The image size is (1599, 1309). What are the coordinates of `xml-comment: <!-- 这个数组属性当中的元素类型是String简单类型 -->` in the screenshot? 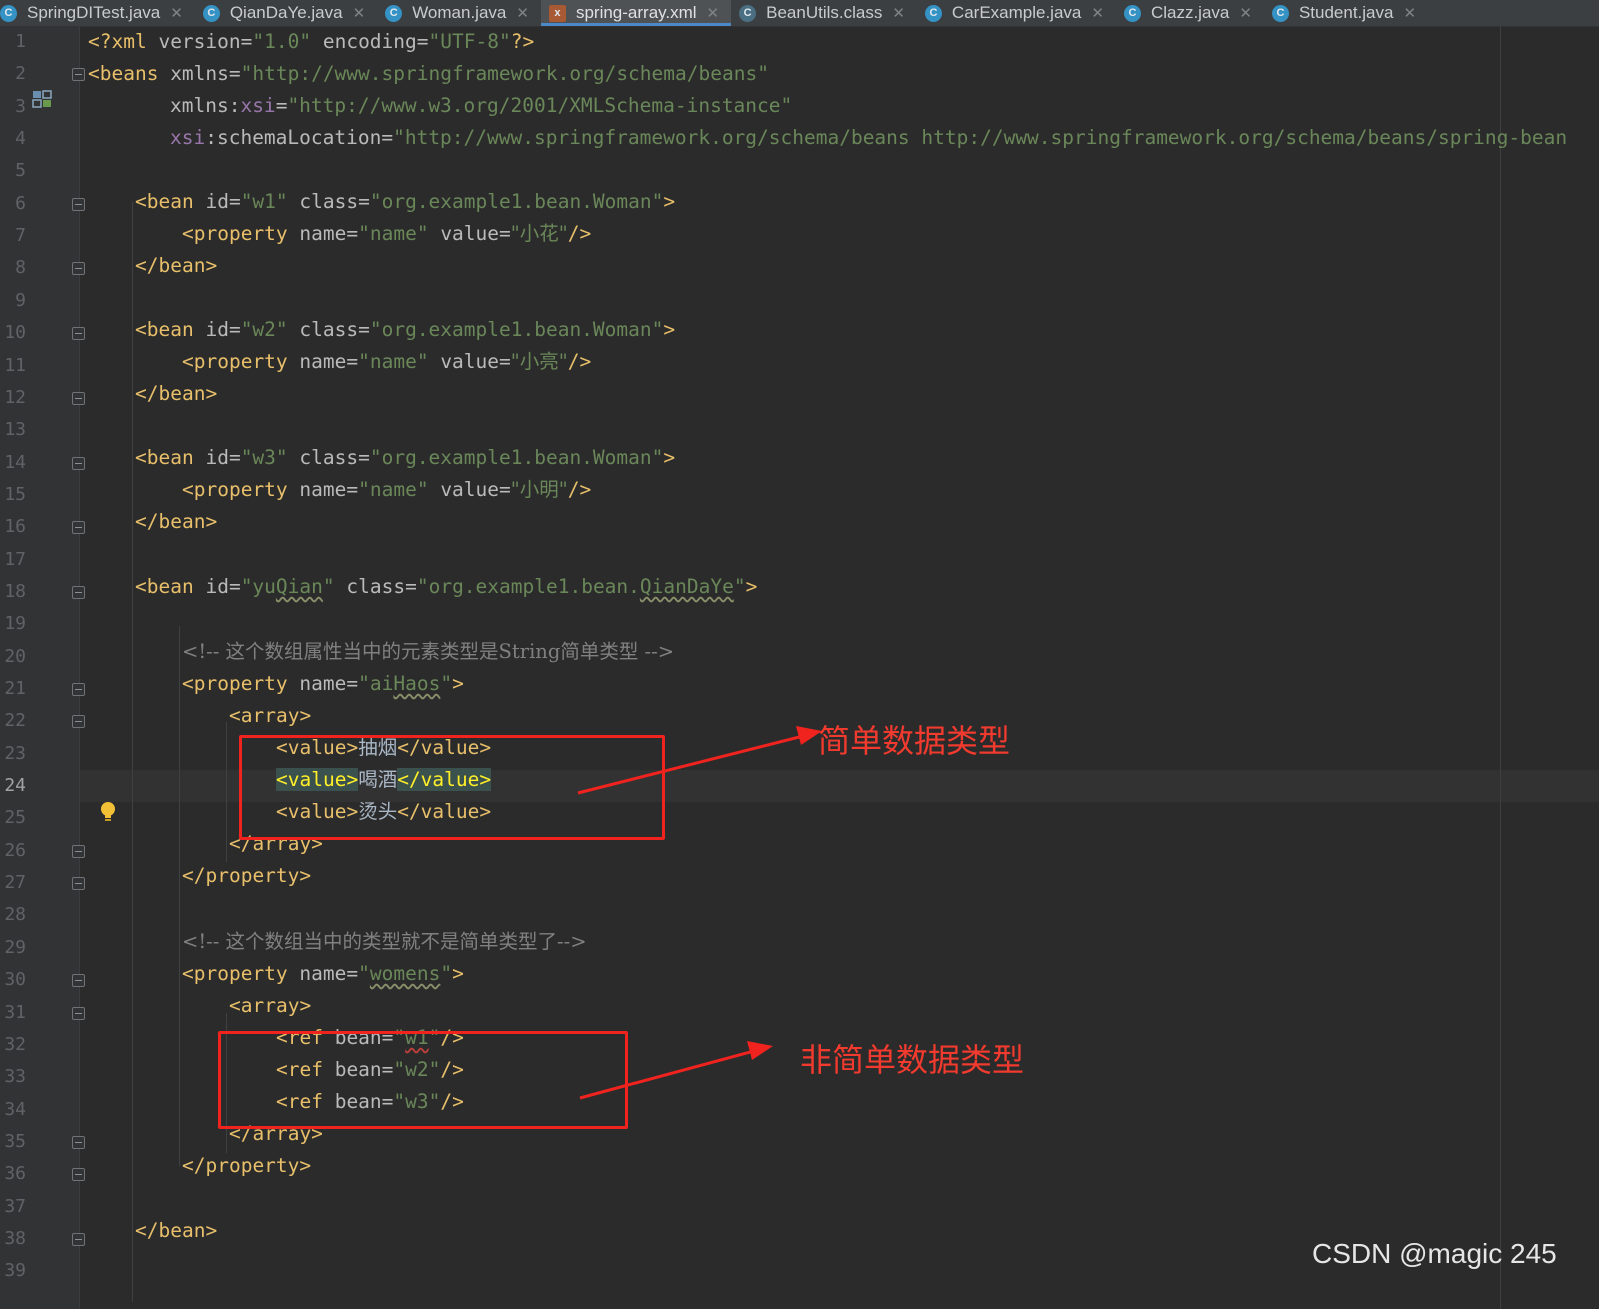 It's located at (428, 651).